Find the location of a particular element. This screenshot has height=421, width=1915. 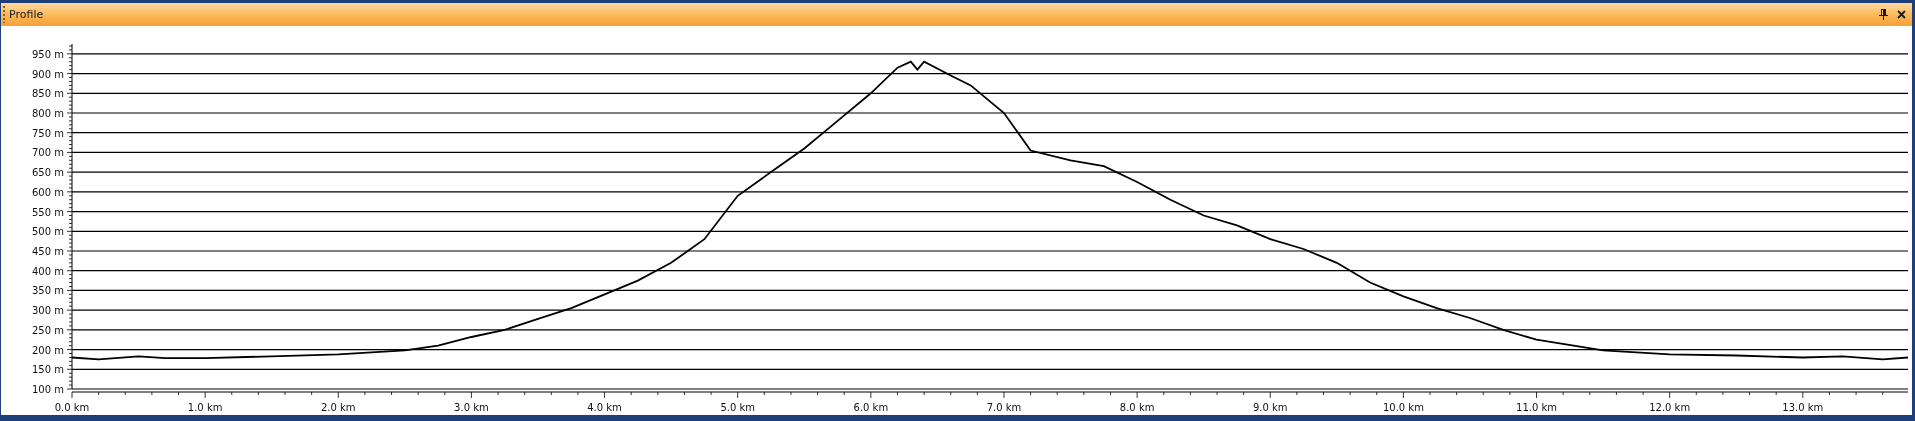

y-tick-label: 500 m is located at coordinates (48, 232).